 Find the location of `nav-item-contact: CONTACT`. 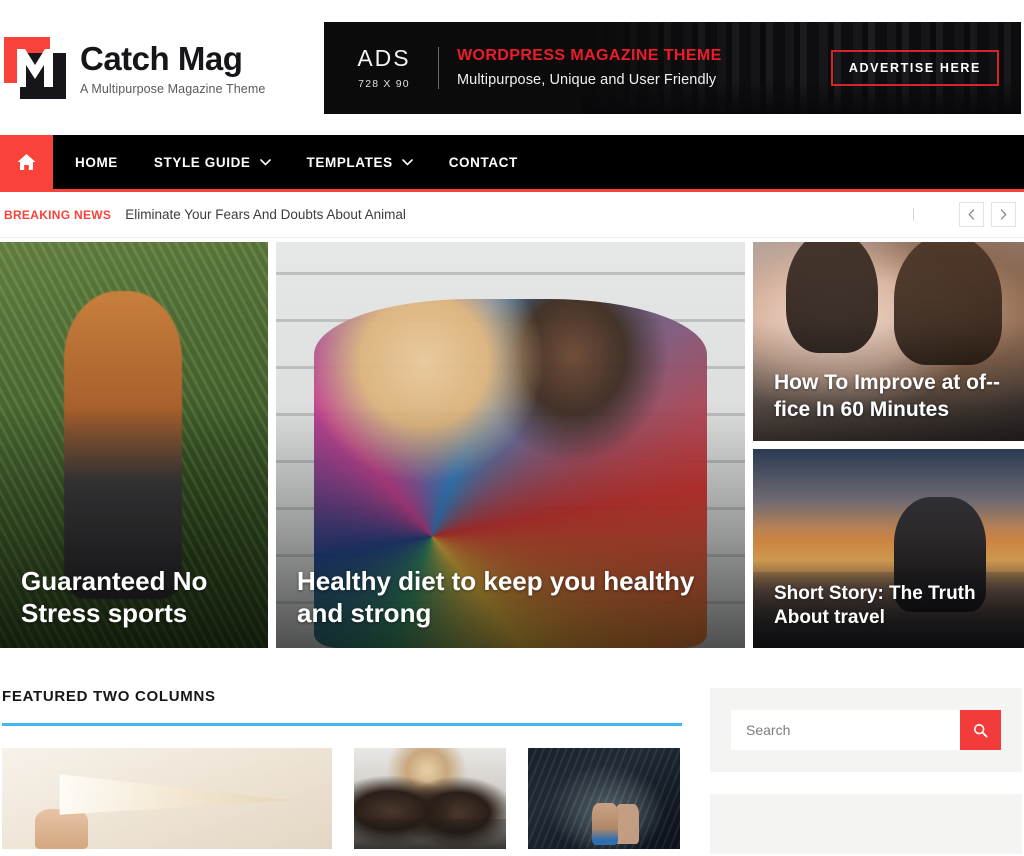

nav-item-contact: CONTACT is located at coordinates (483, 162).